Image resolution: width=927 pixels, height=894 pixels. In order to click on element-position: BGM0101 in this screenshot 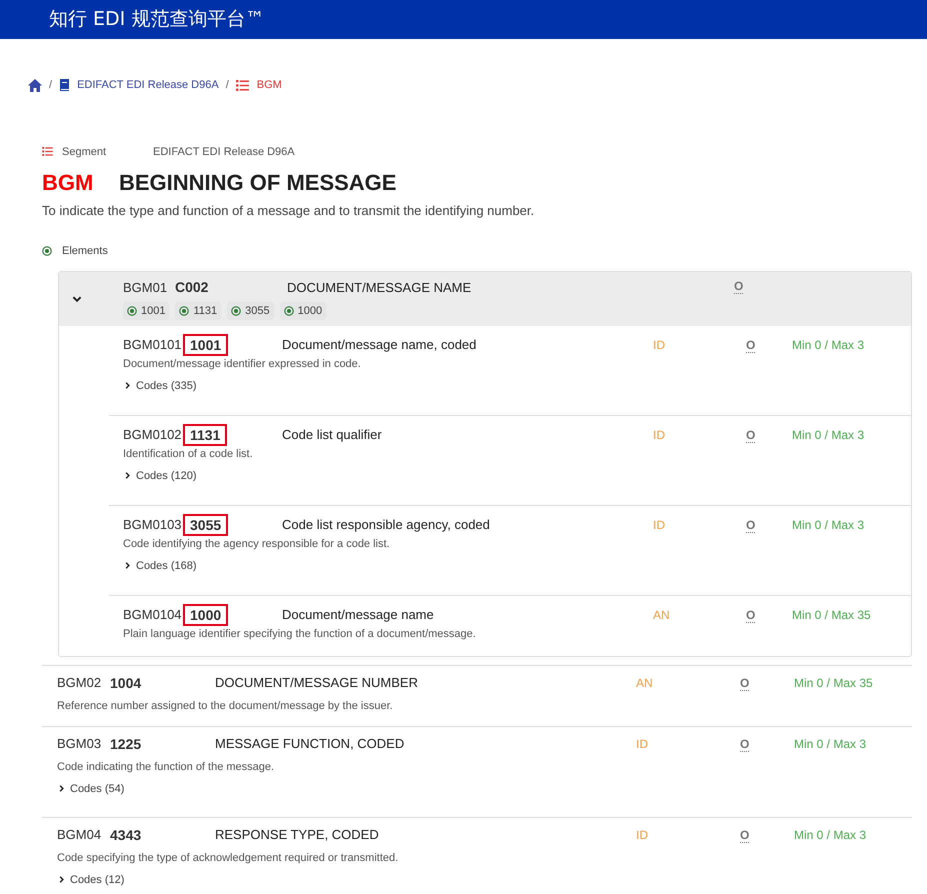, I will do `click(153, 344)`.